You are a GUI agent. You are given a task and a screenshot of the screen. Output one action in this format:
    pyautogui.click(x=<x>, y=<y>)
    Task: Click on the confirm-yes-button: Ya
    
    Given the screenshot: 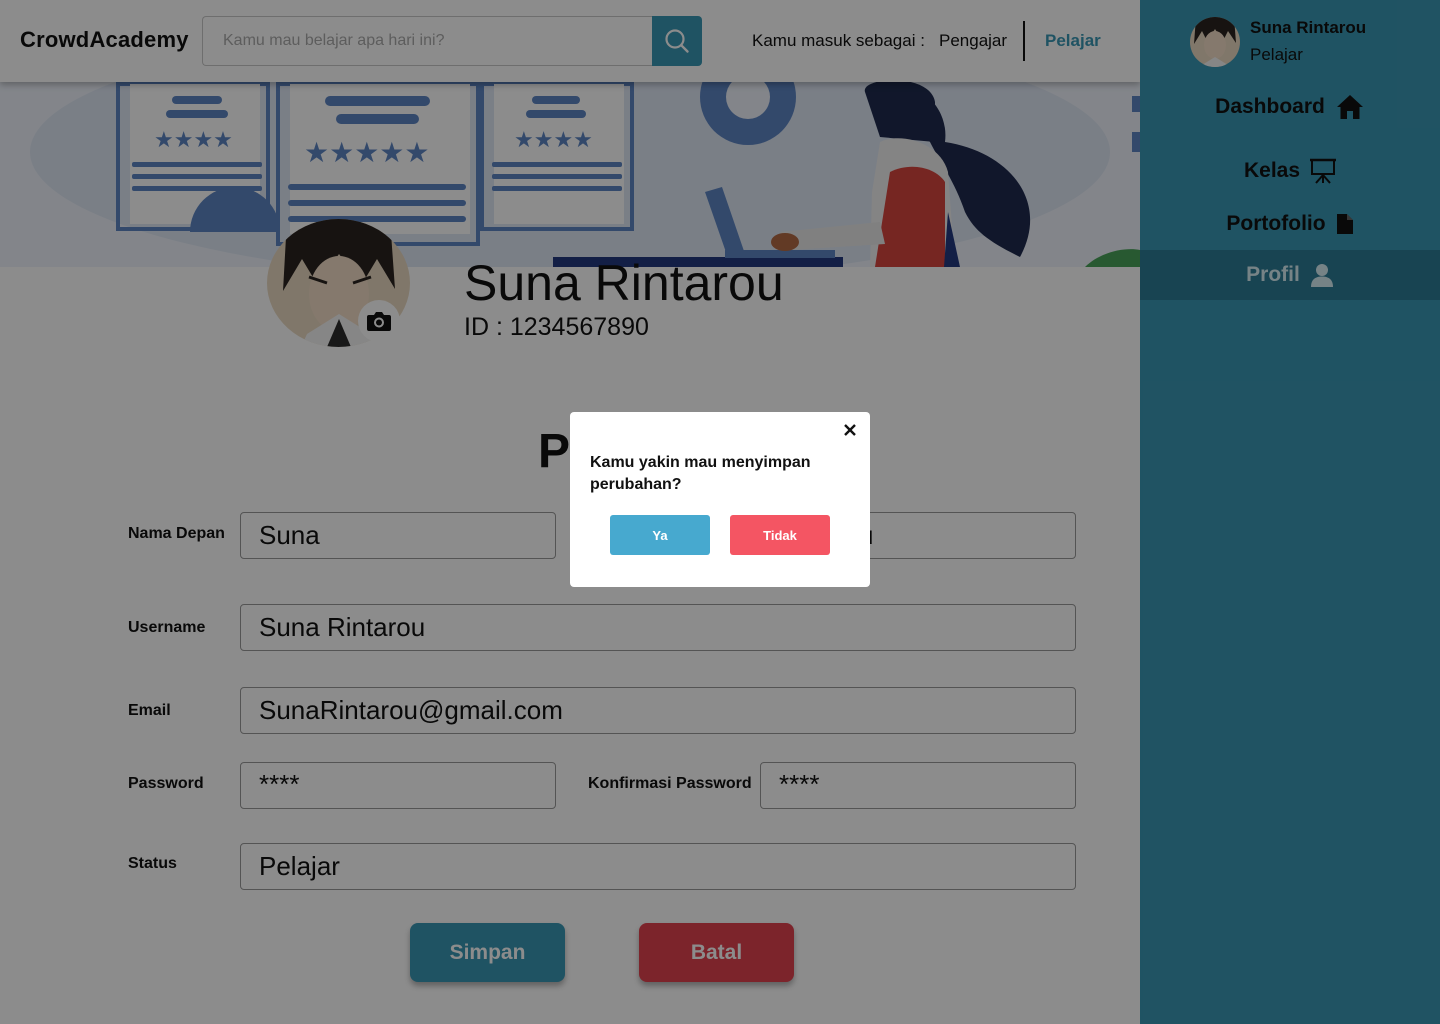 What is the action you would take?
    pyautogui.click(x=660, y=535)
    